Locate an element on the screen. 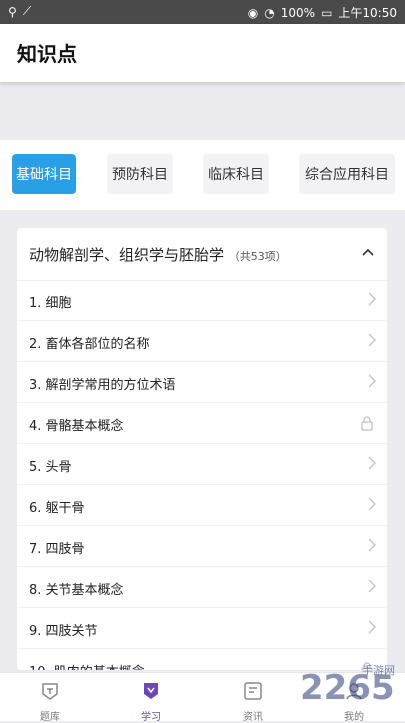 The image size is (405, 723). list-item: 4. 骨骼基本概念 is located at coordinates (202, 423).